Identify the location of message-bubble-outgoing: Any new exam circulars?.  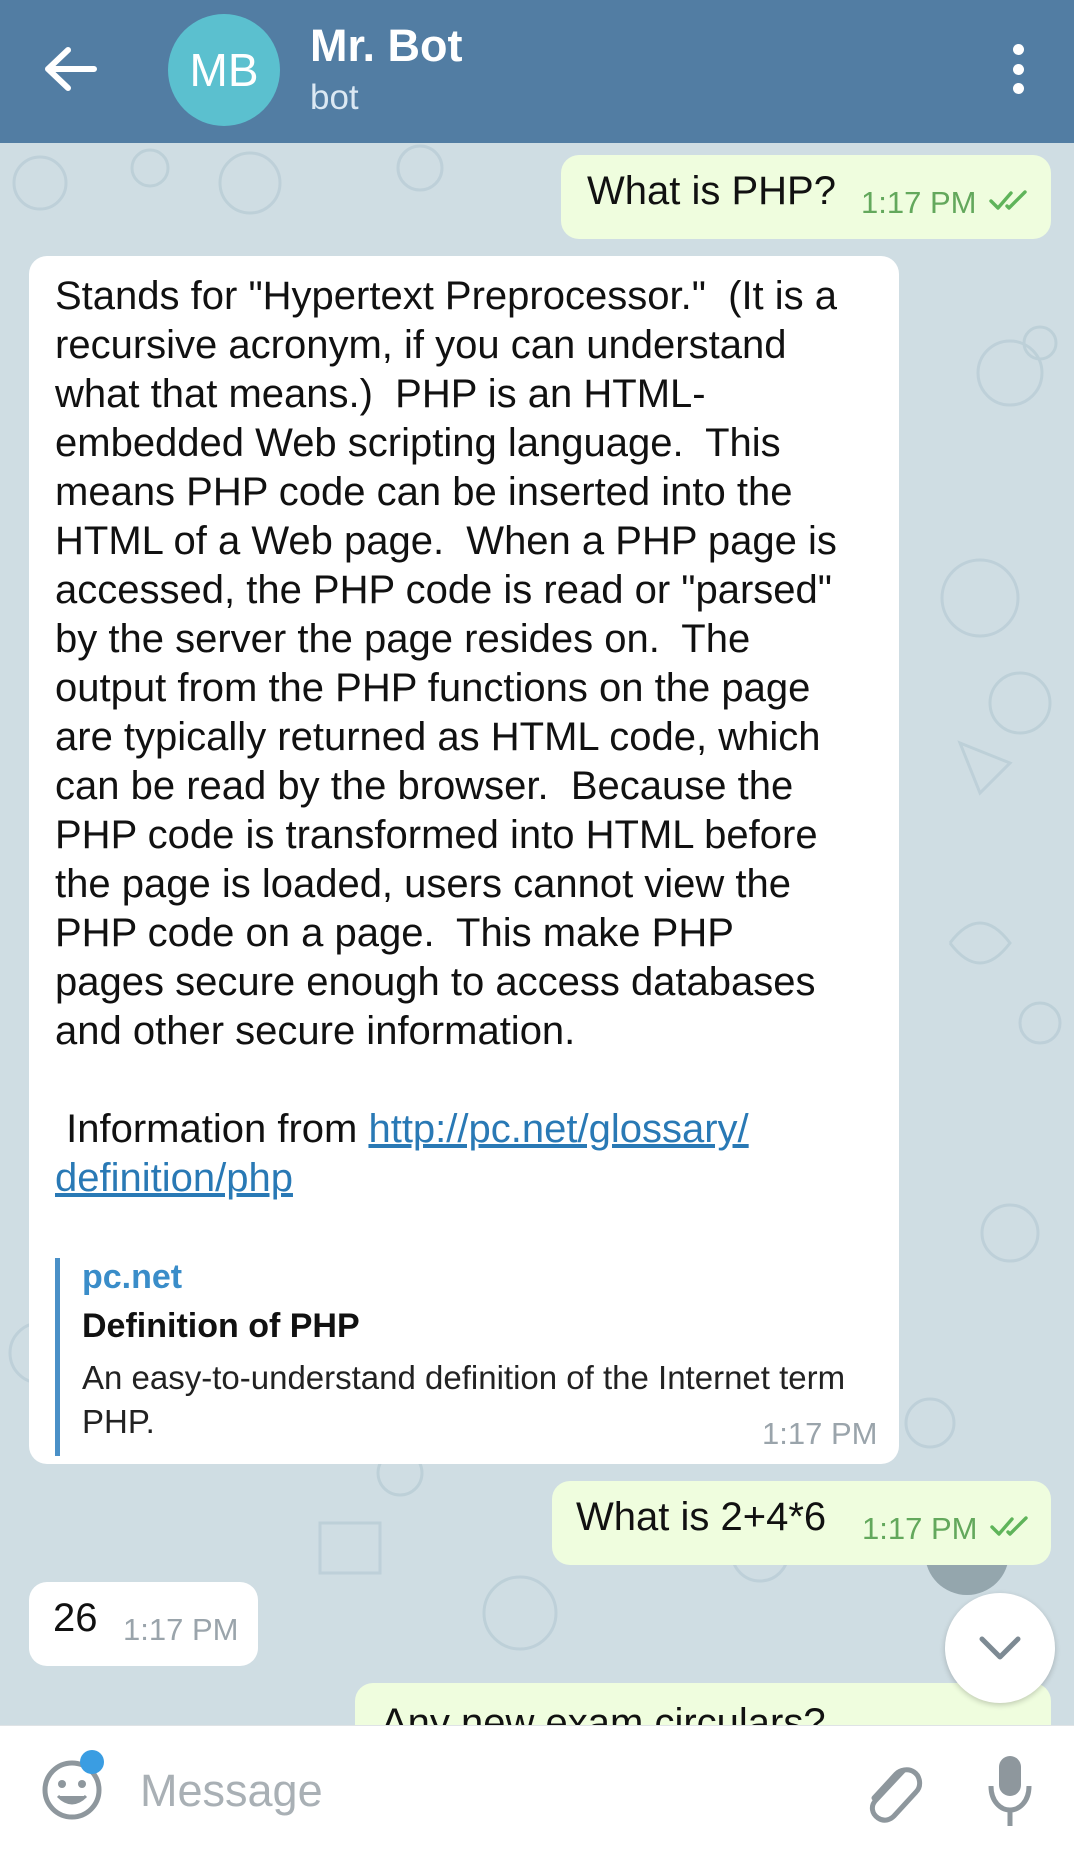
(703, 1704).